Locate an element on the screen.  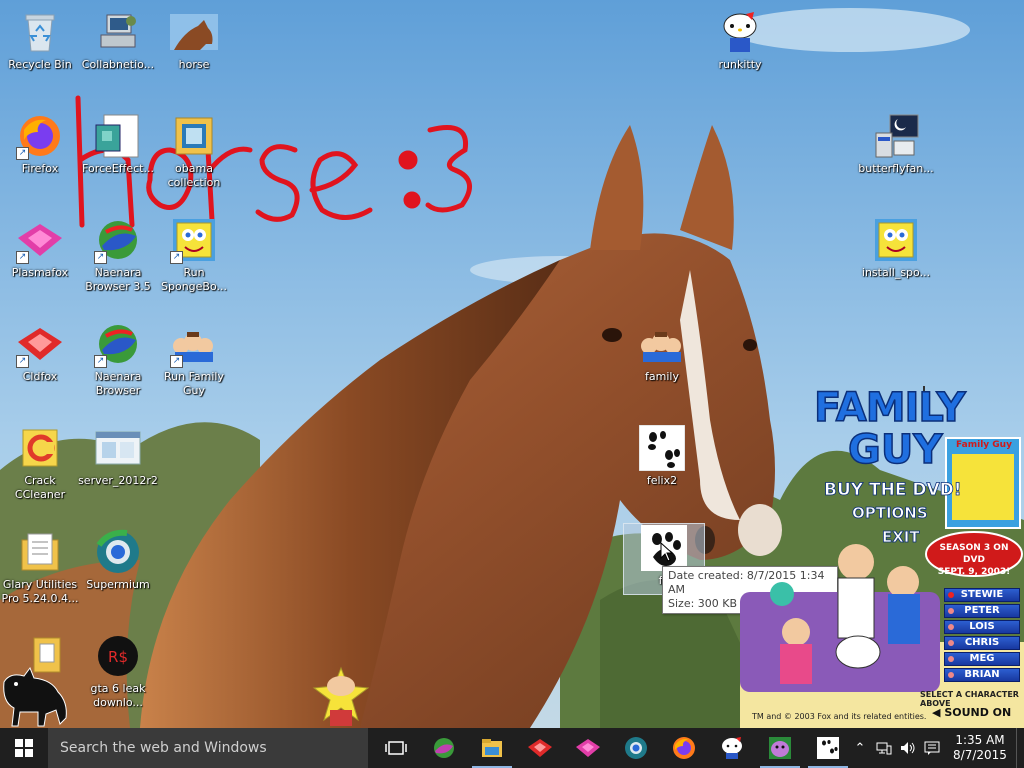
spongebob-icon: ↗ is located at coordinates (194, 240).